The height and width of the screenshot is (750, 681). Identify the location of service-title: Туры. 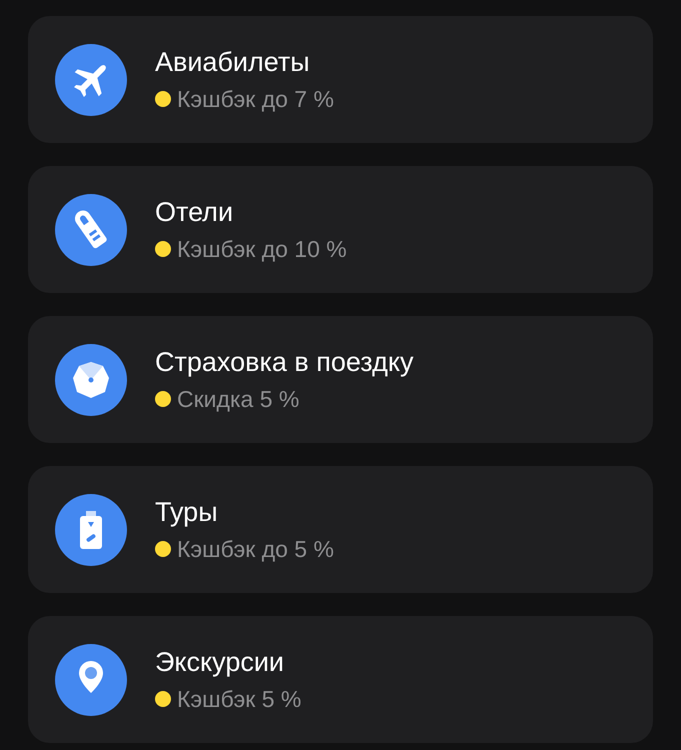
(187, 512).